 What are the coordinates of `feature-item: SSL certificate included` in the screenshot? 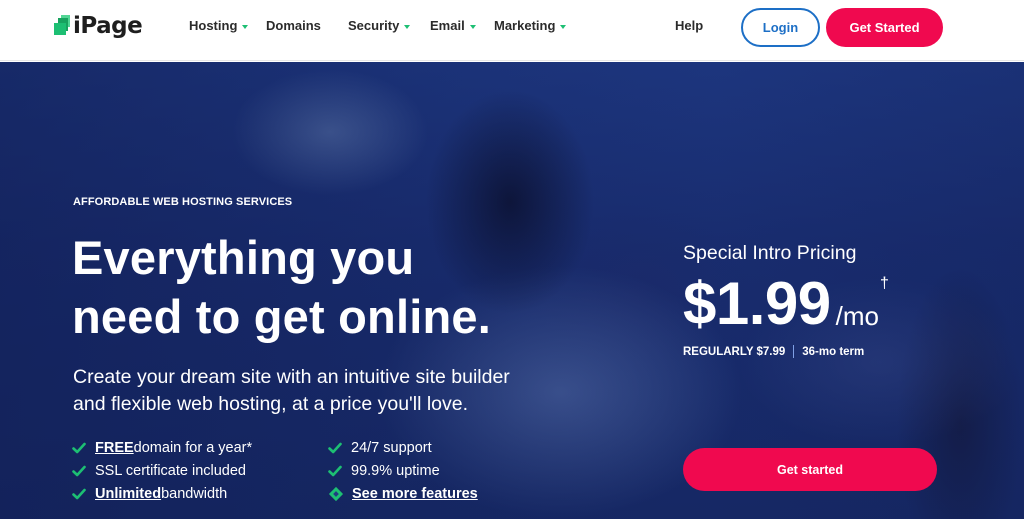 It's located at (159, 471).